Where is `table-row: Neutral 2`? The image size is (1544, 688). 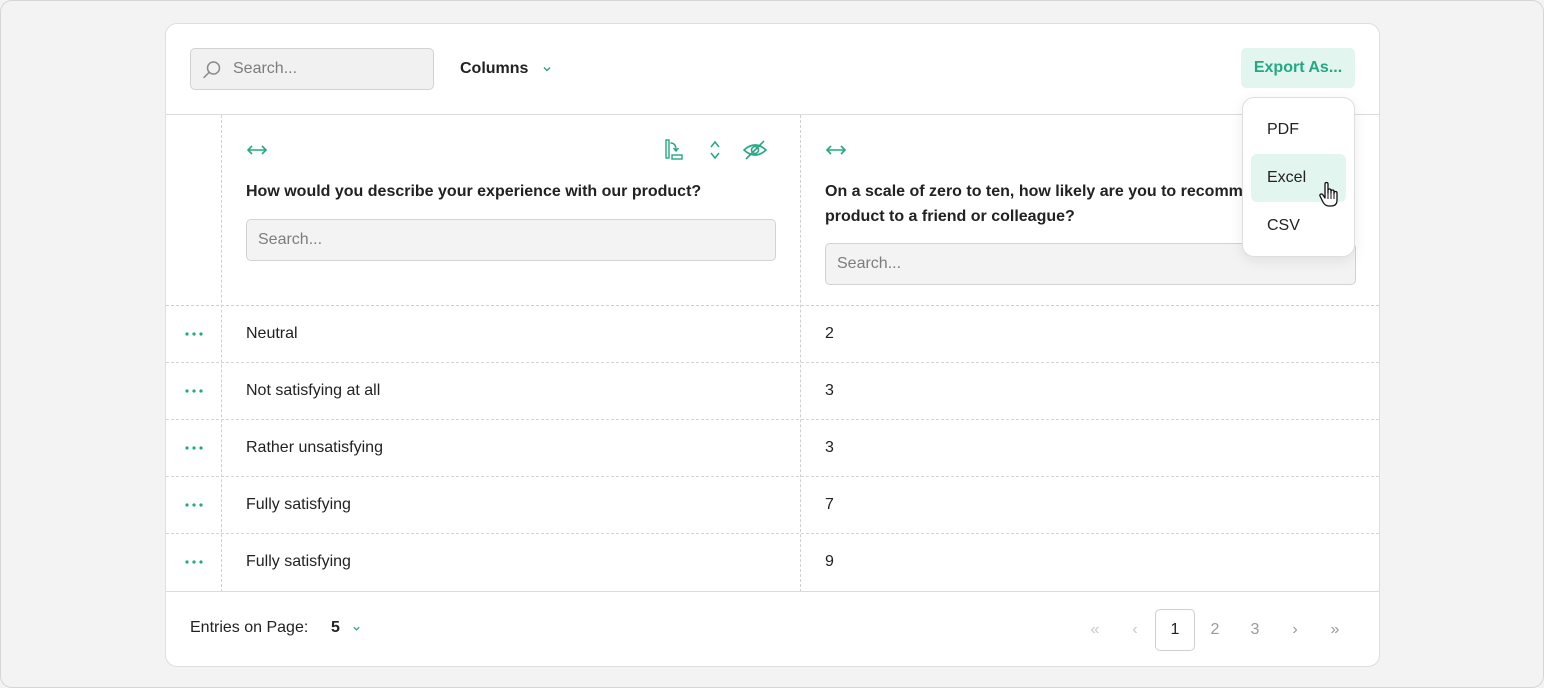 table-row: Neutral 2 is located at coordinates (772, 334).